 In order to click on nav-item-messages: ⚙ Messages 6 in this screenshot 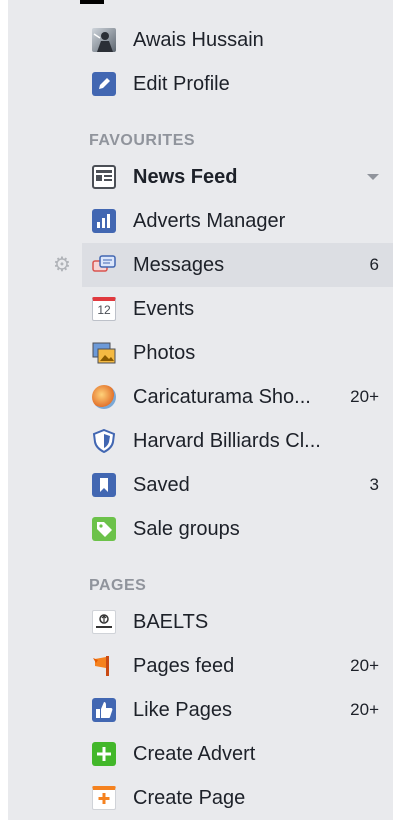, I will do `click(200, 265)`.